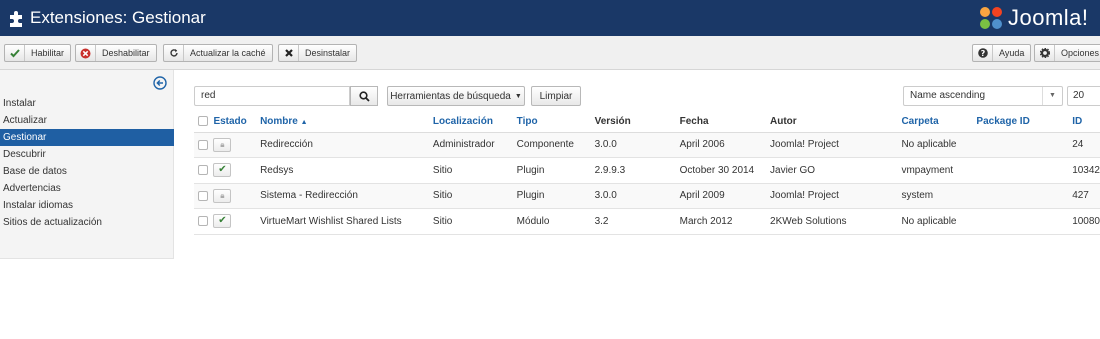 The height and width of the screenshot is (339, 1100). Describe the element at coordinates (1045, 53) in the screenshot. I see `gear-icon` at that location.